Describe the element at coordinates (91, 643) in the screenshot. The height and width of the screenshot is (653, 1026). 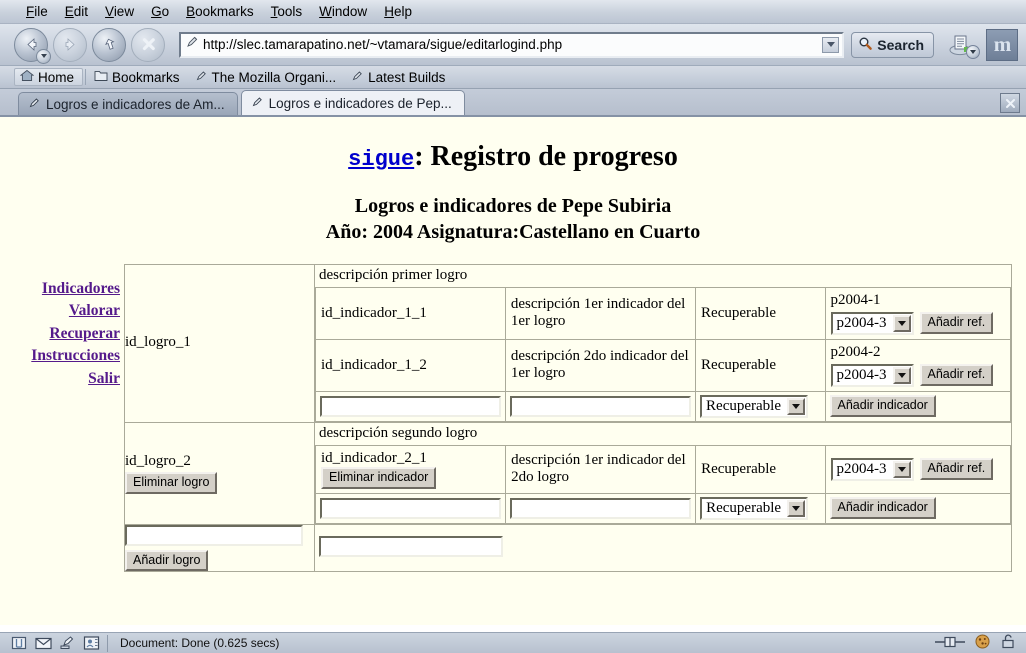
I see `address-book-icon` at that location.